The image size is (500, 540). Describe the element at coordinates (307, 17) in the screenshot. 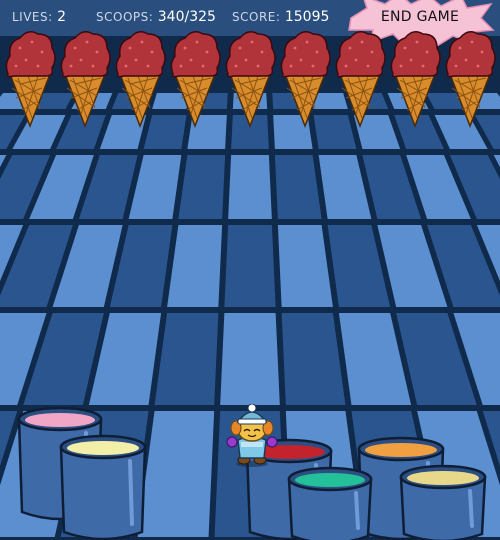

I see `score-value: 15095` at that location.